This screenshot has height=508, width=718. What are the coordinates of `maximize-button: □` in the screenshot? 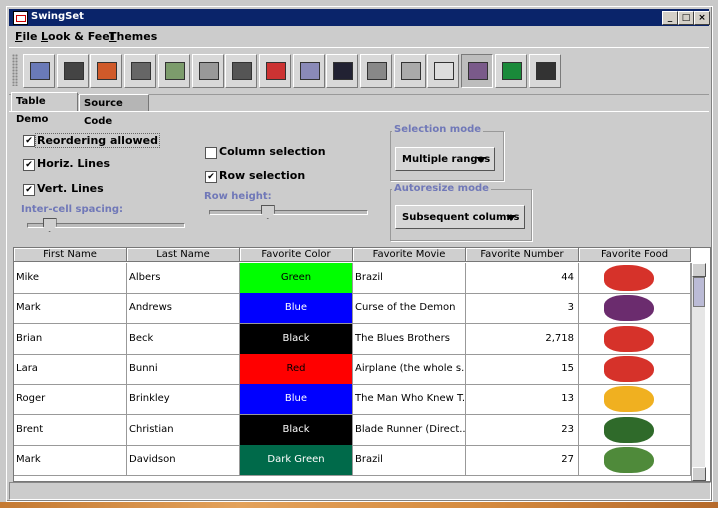 It's located at (686, 18).